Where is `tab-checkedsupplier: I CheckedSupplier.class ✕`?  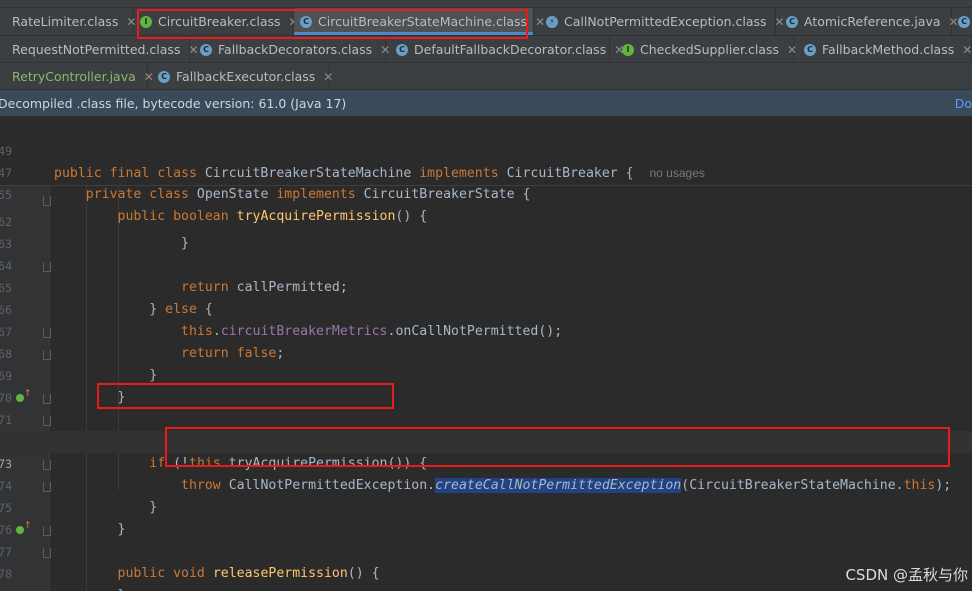
tab-checkedsupplier: I CheckedSupplier.class ✕ is located at coordinates (703, 49).